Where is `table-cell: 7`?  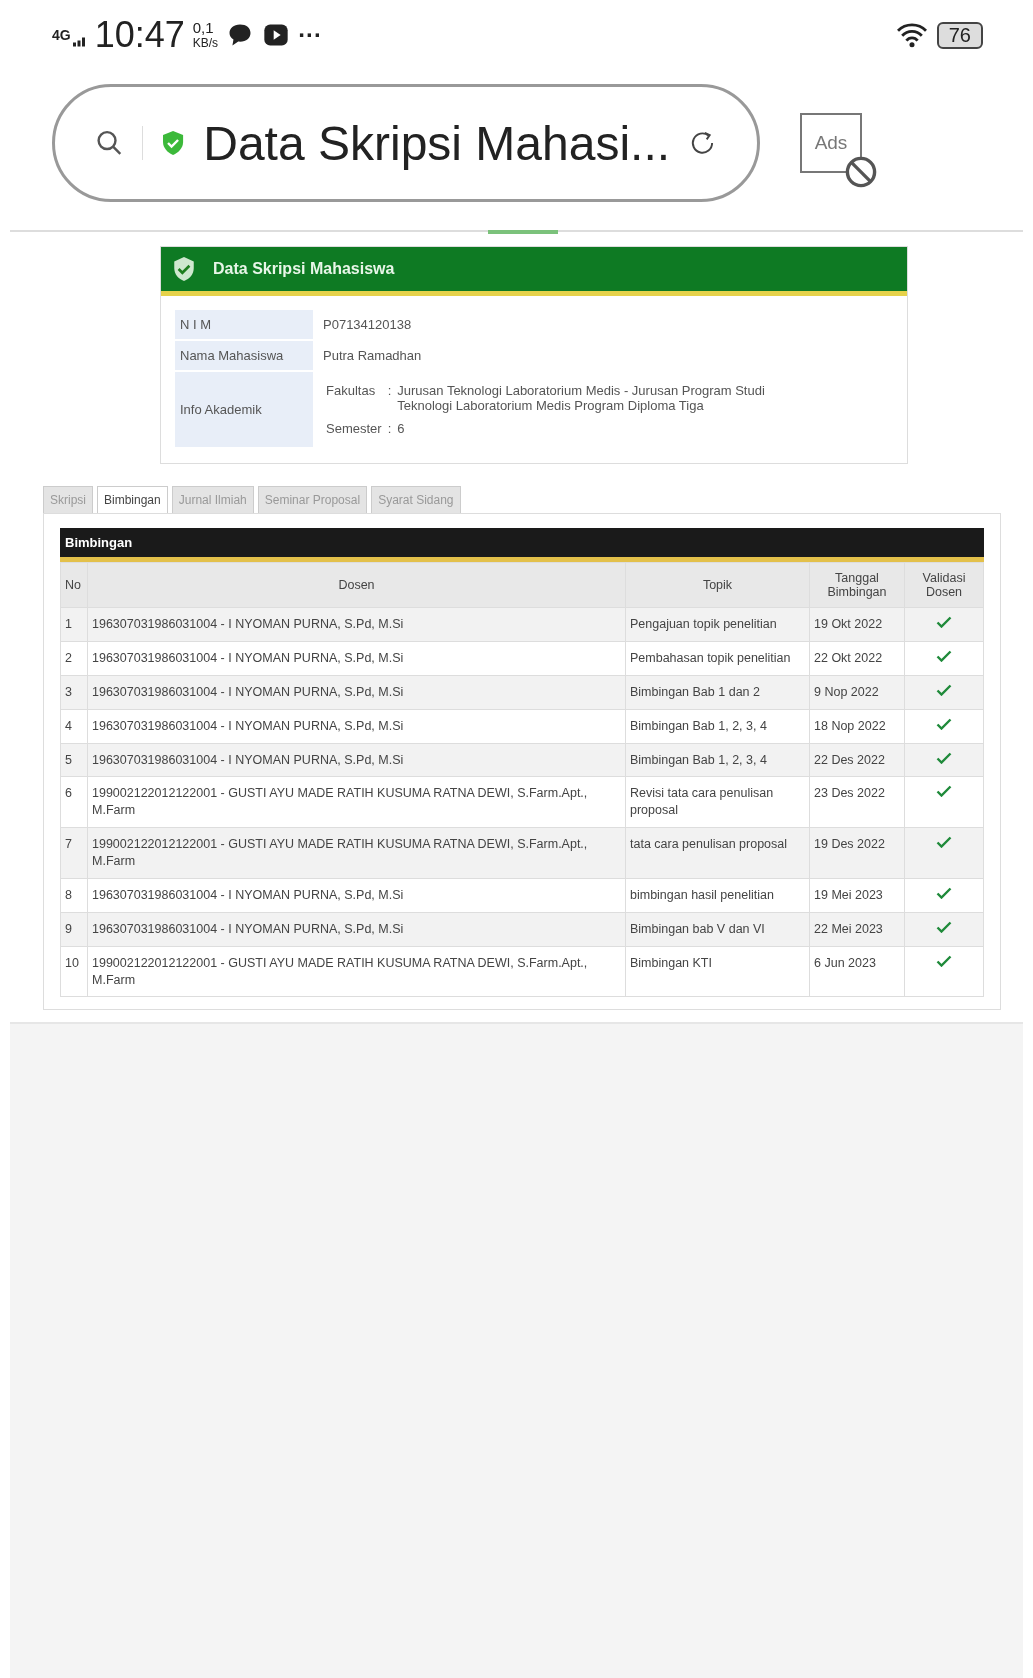
table-cell: 7 is located at coordinates (74, 853).